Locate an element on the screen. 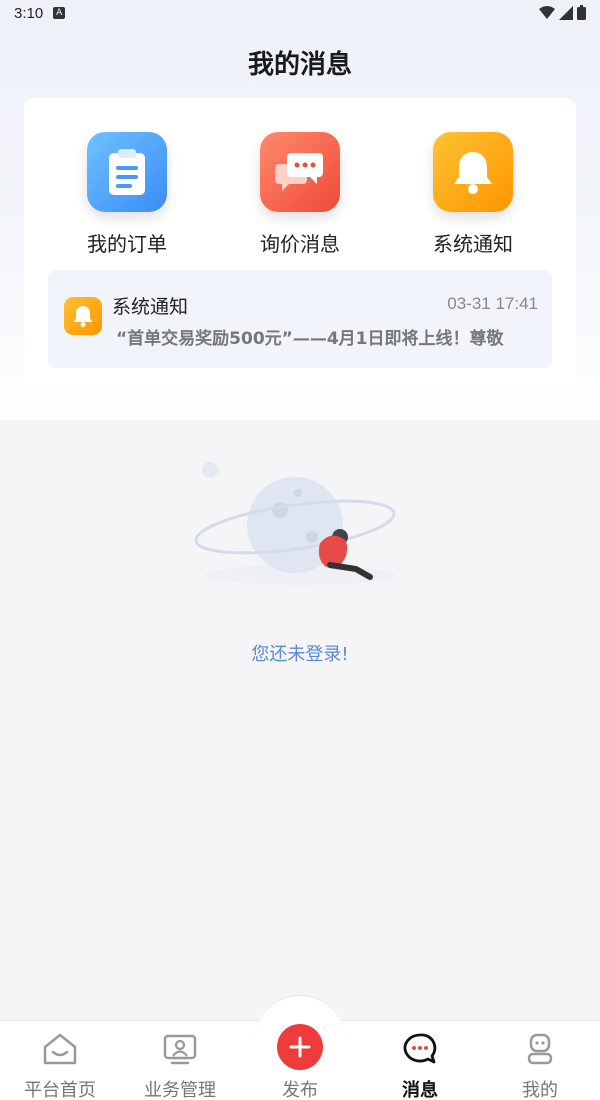 Image resolution: width=600 pixels, height=1100 pixels. empty-state-illustration is located at coordinates (295, 523).